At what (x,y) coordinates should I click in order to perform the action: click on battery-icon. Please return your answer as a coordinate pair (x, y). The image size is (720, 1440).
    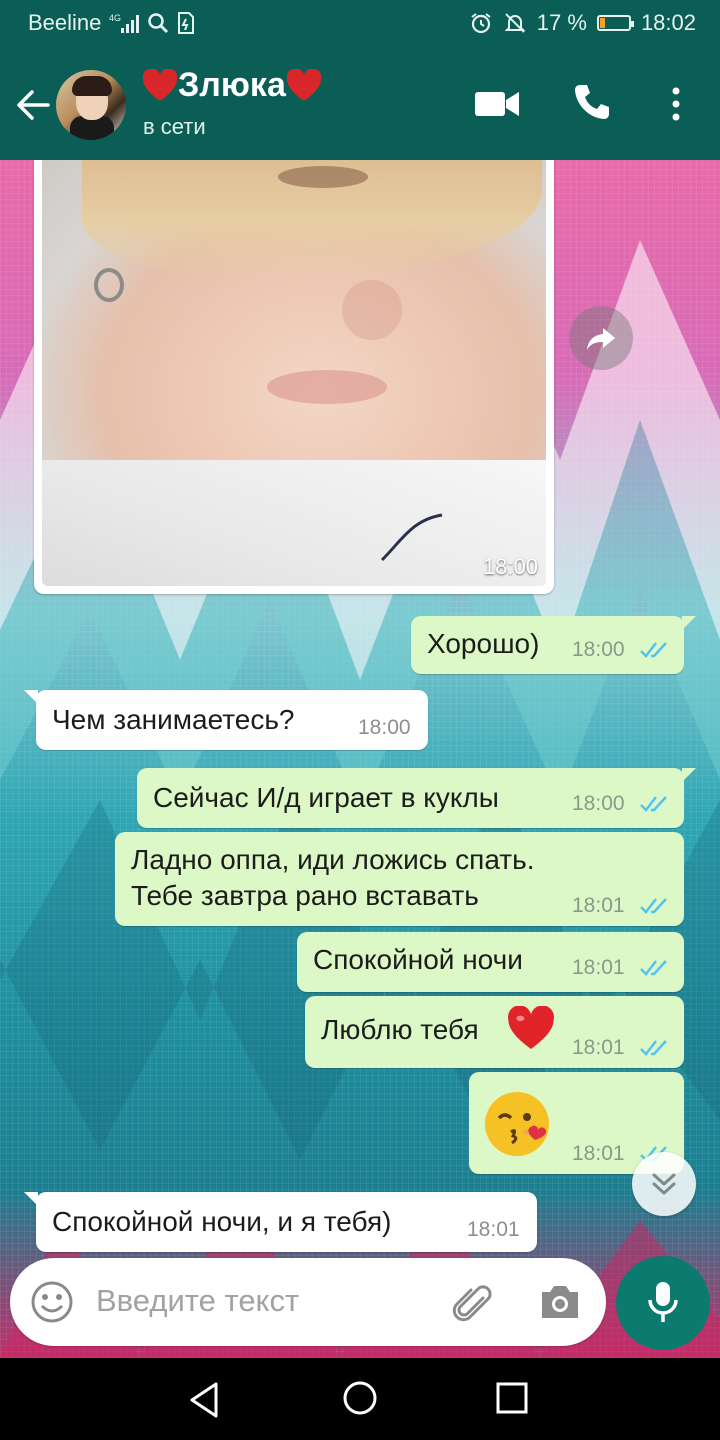
    Looking at the image, I should click on (615, 23).